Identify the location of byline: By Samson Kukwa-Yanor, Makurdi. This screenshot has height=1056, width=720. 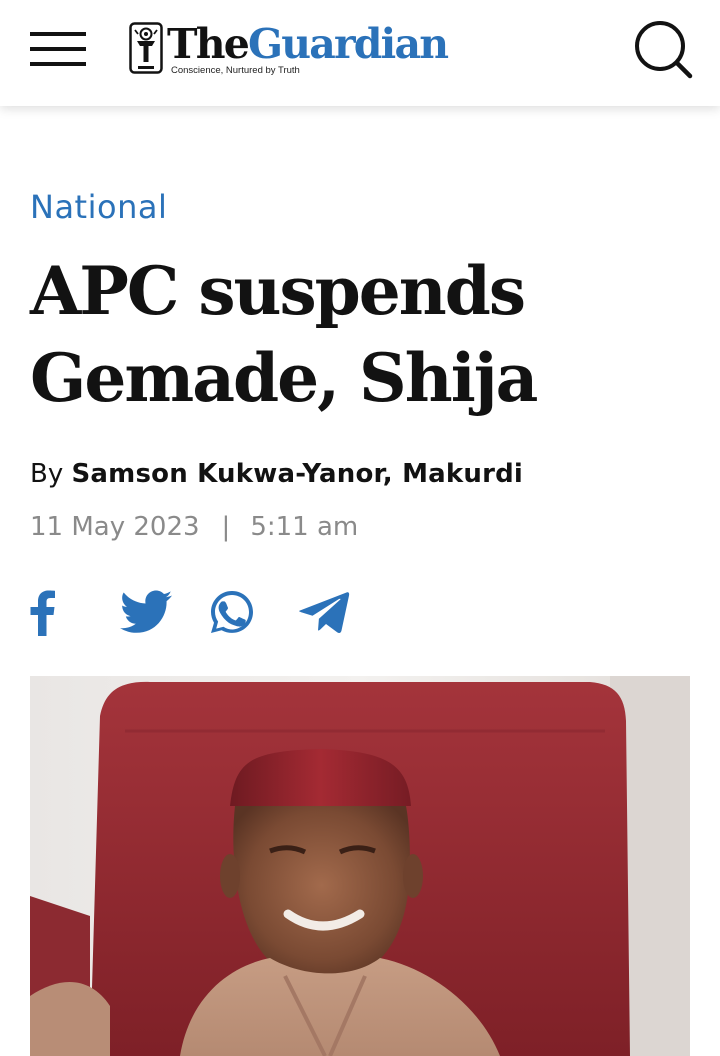
(276, 474).